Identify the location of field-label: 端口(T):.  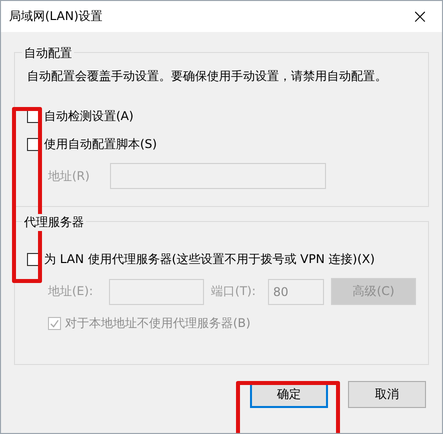
(234, 291).